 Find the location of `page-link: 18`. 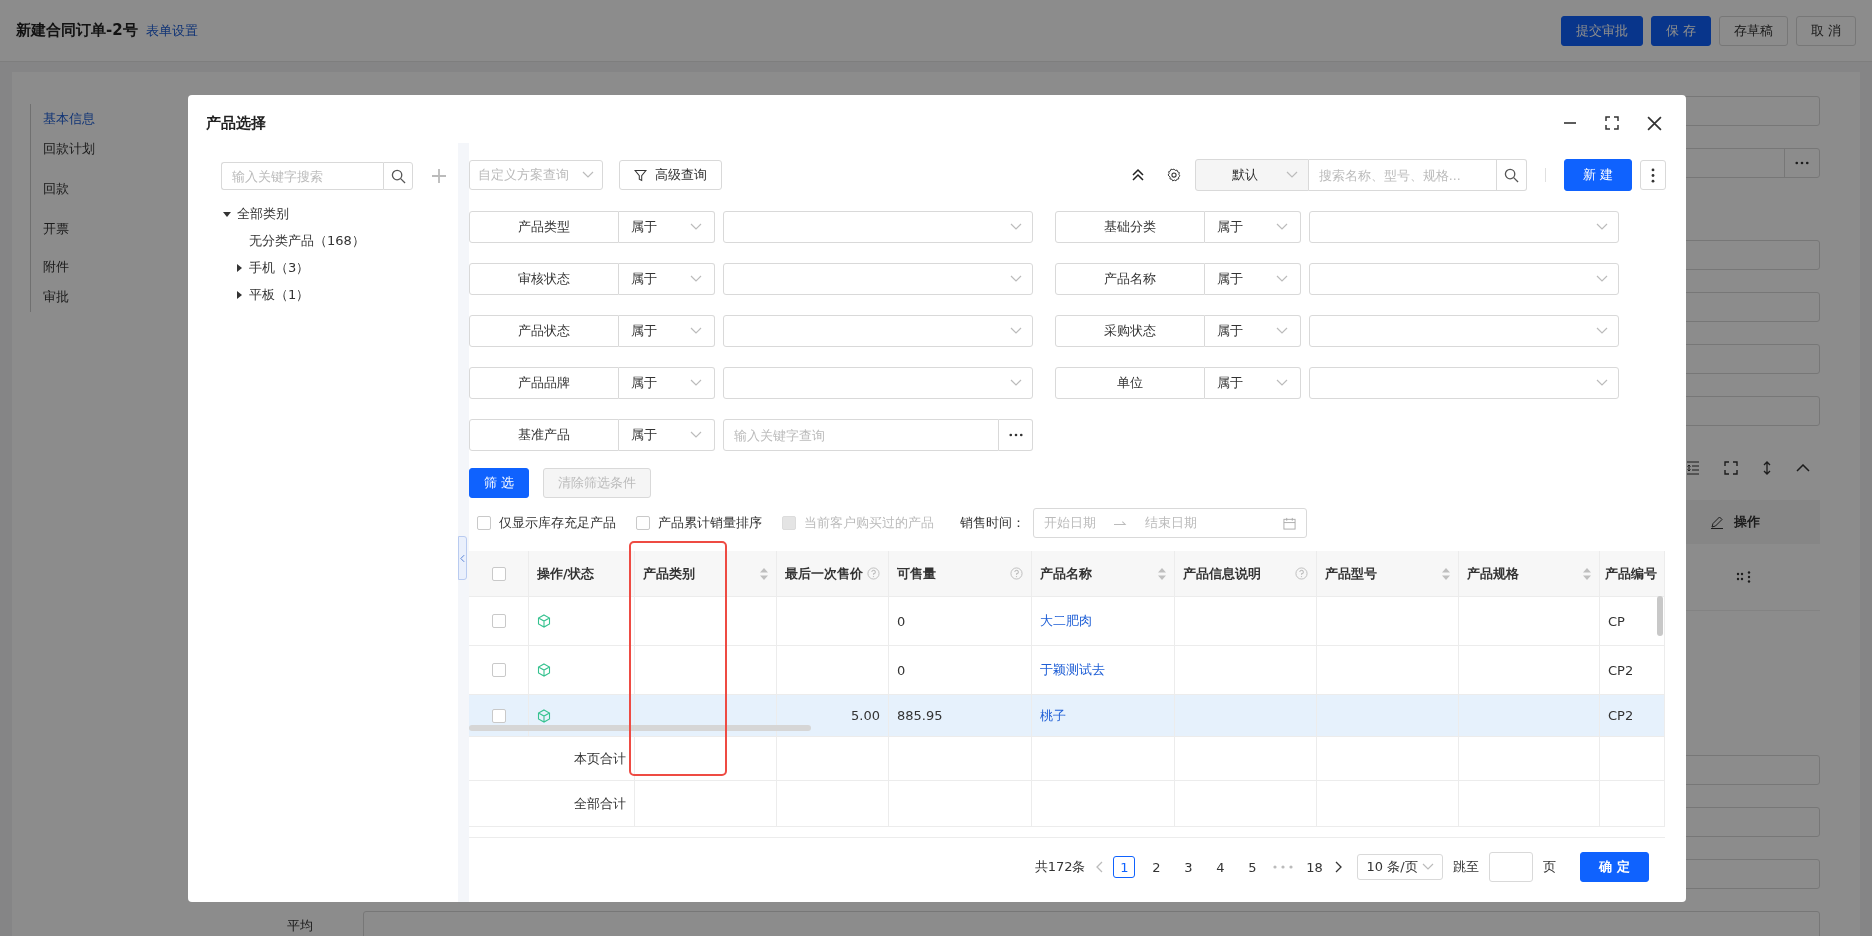

page-link: 18 is located at coordinates (1314, 867).